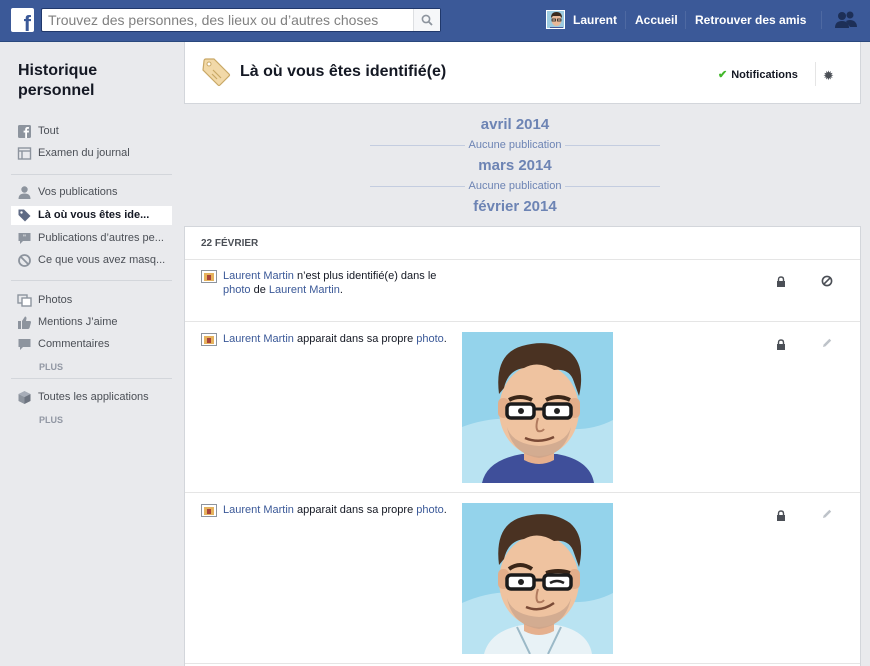 This screenshot has height=666, width=870. Describe the element at coordinates (230, 243) in the screenshot. I see `day-header: 22 FÉVRIER` at that location.